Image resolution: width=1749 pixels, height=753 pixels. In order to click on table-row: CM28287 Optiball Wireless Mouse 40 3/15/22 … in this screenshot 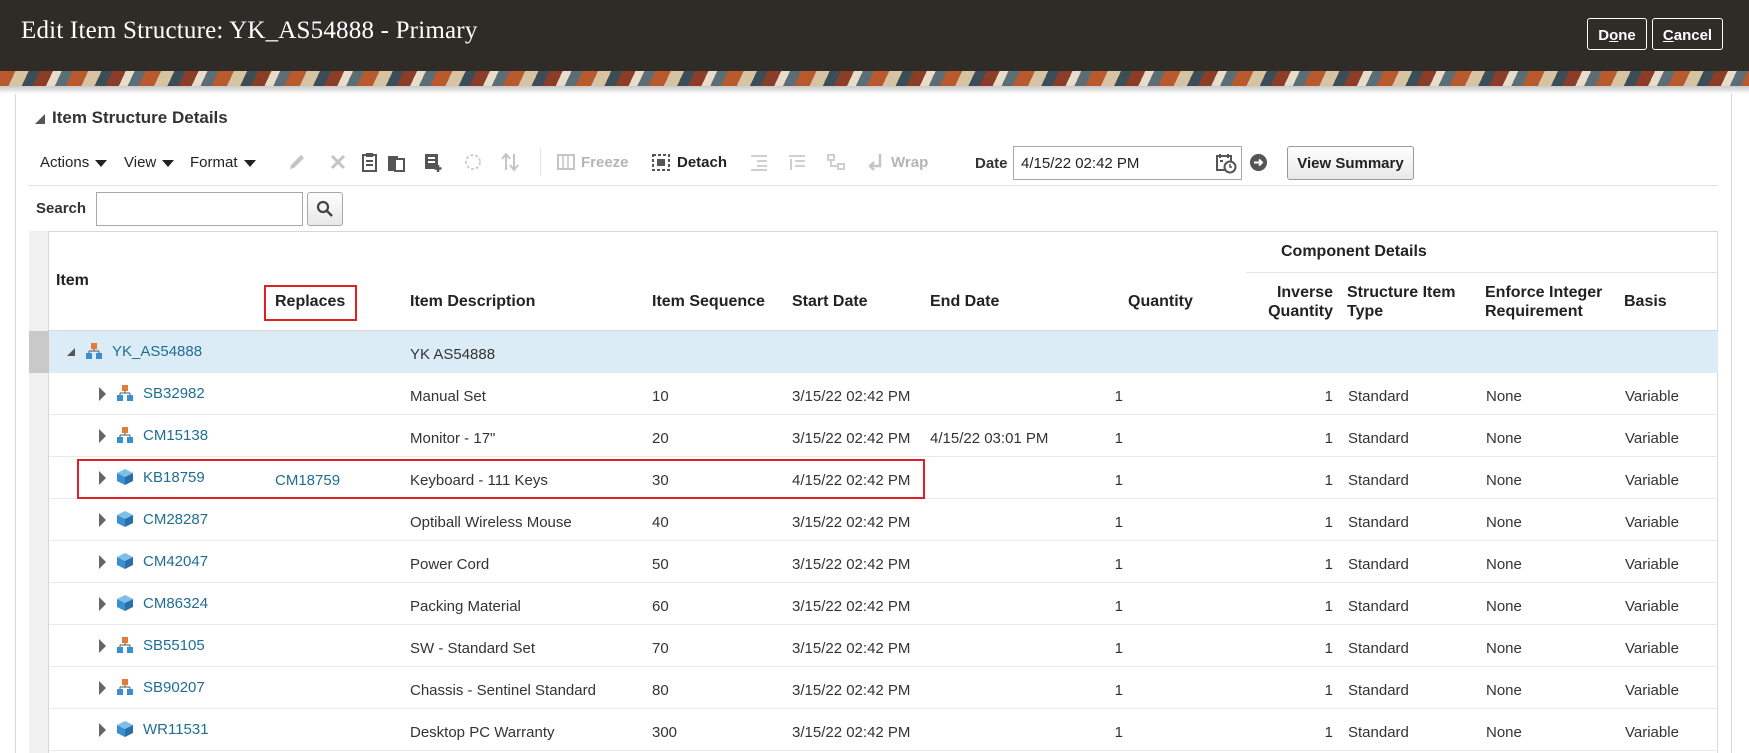, I will do `click(883, 520)`.